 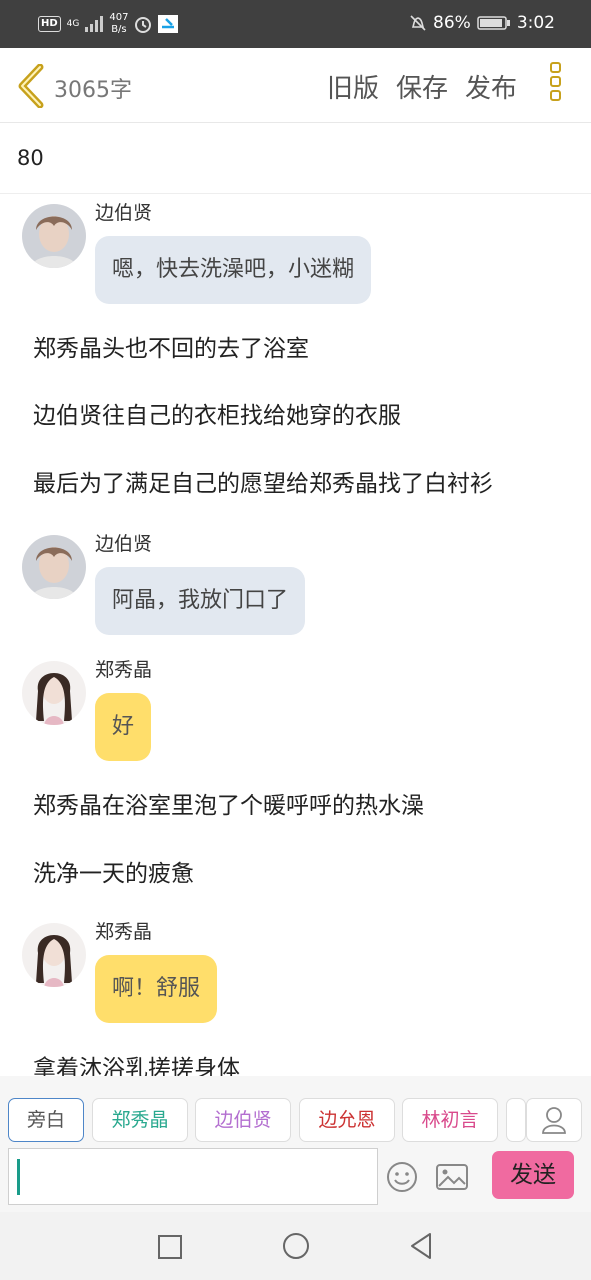 What do you see at coordinates (94, 24) in the screenshot?
I see `signal-icon` at bounding box center [94, 24].